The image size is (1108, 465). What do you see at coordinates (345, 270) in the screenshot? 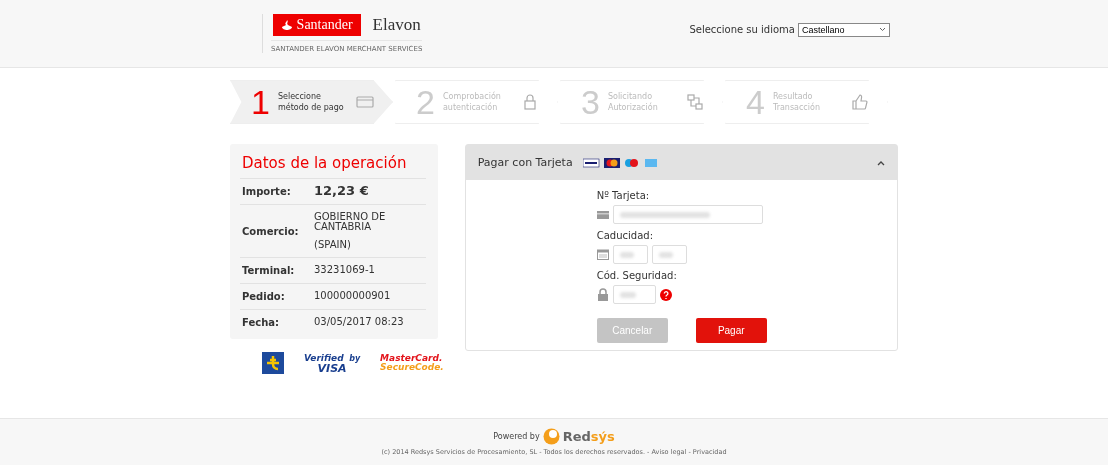
I see `field-value: 33231069-1` at bounding box center [345, 270].